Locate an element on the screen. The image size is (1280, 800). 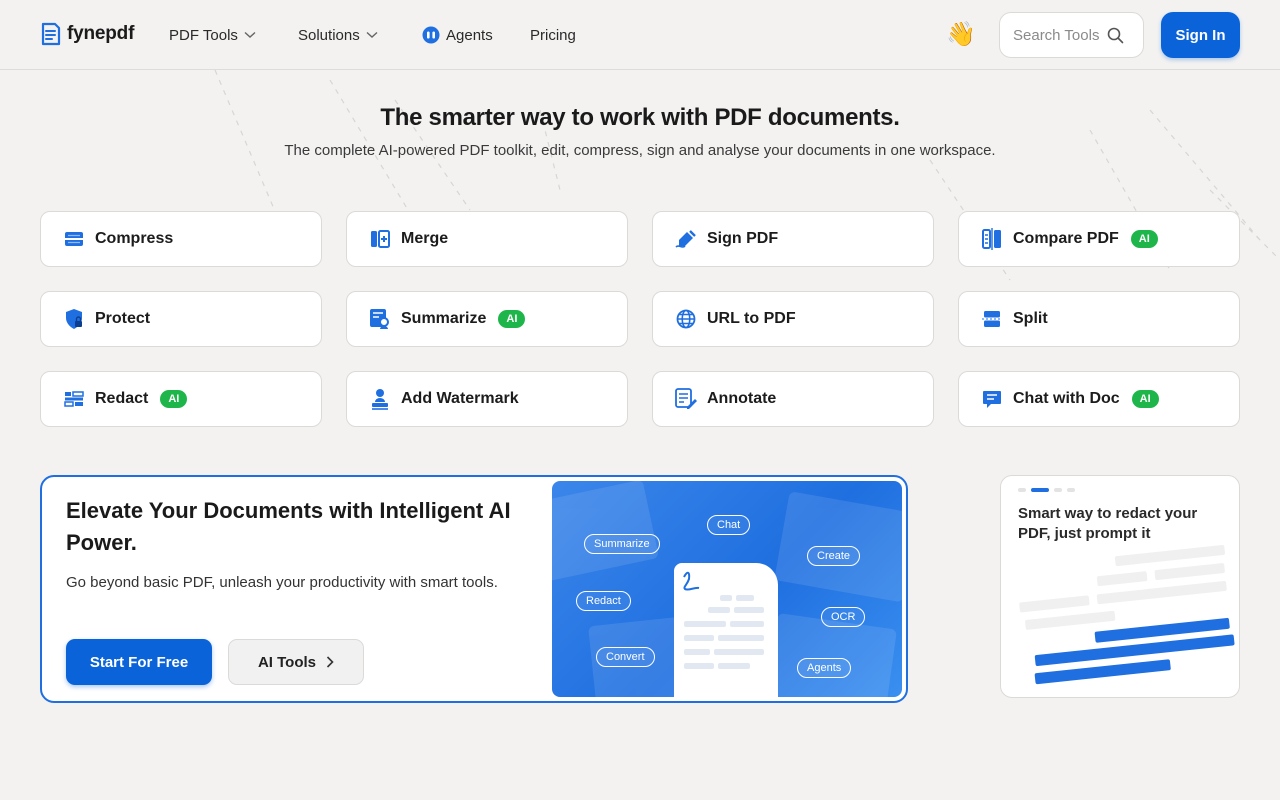
annotate-icon is located at coordinates (686, 399).